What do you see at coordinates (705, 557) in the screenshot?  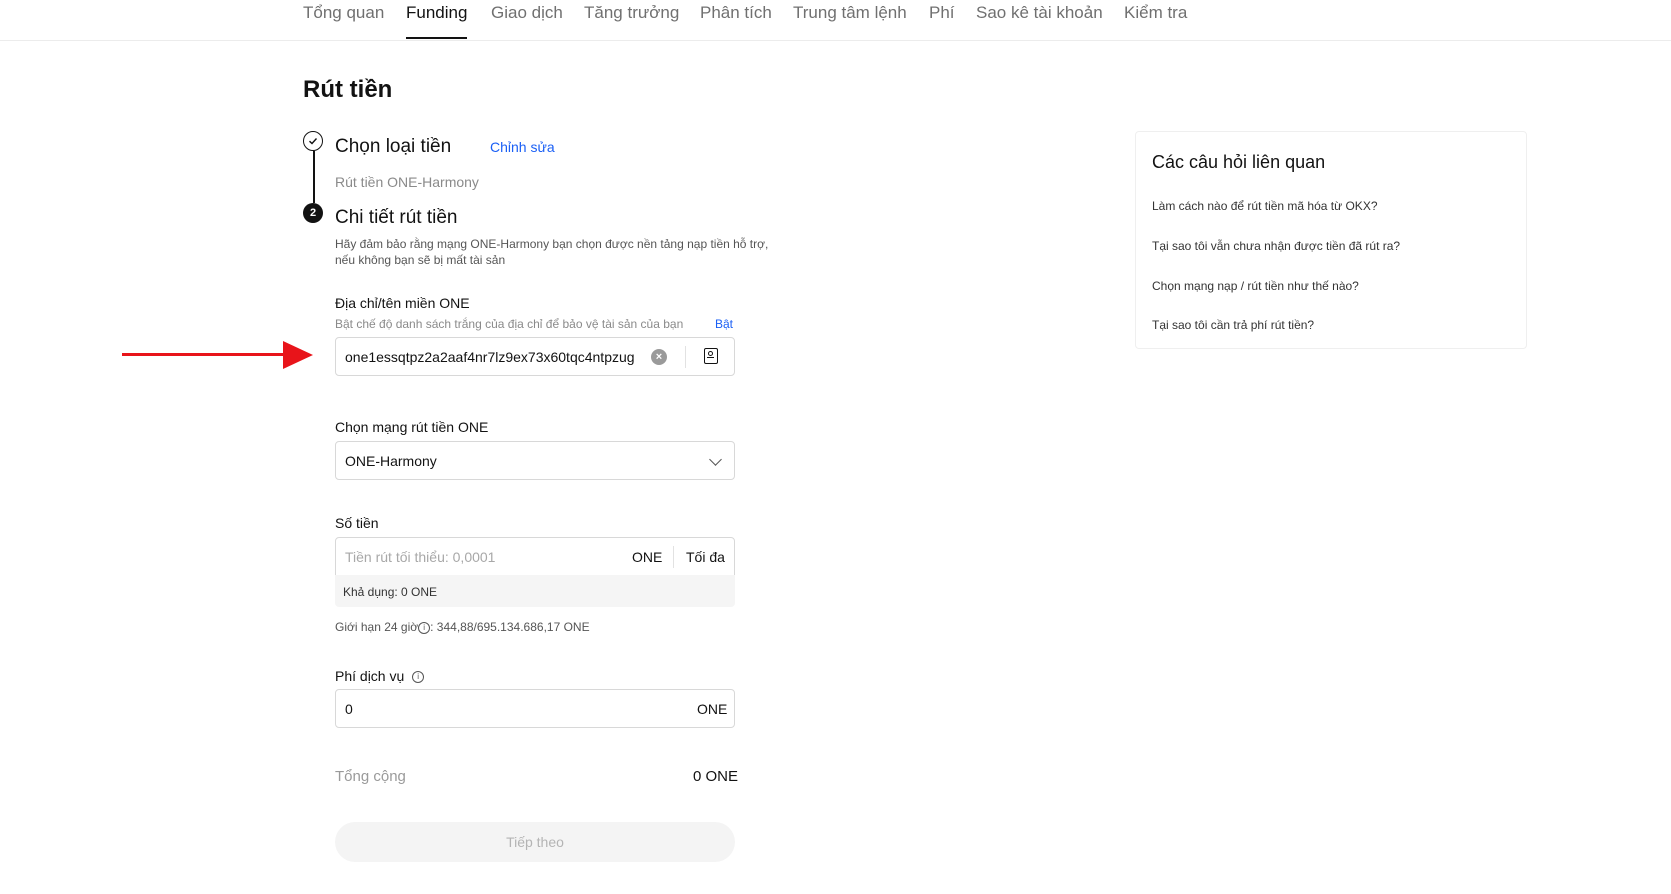 I see `max-button: Tối đa` at bounding box center [705, 557].